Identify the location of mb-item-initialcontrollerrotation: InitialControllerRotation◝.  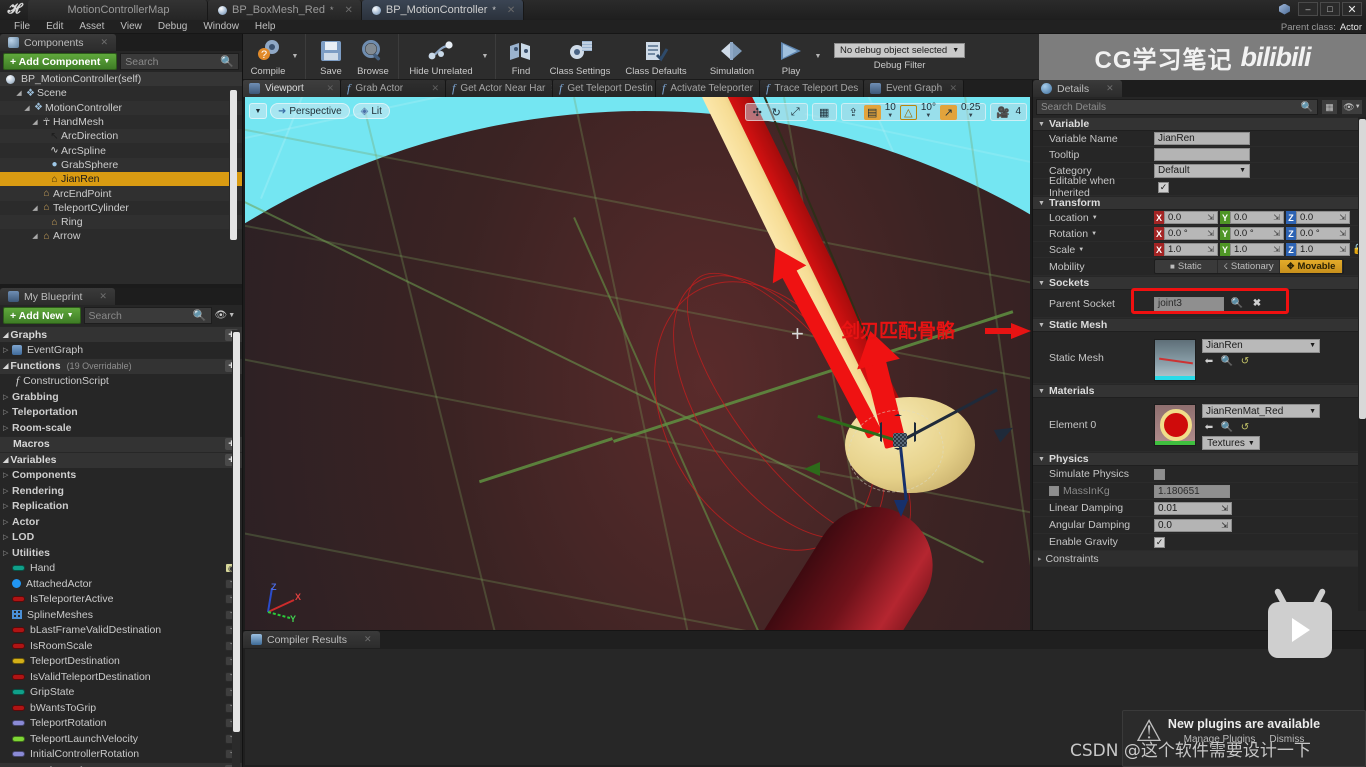
(121, 755).